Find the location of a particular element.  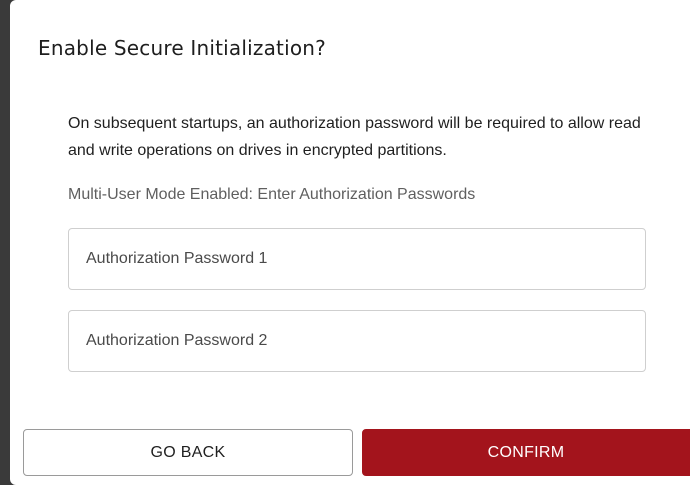

confirm-label: CONFIRM is located at coordinates (526, 452).